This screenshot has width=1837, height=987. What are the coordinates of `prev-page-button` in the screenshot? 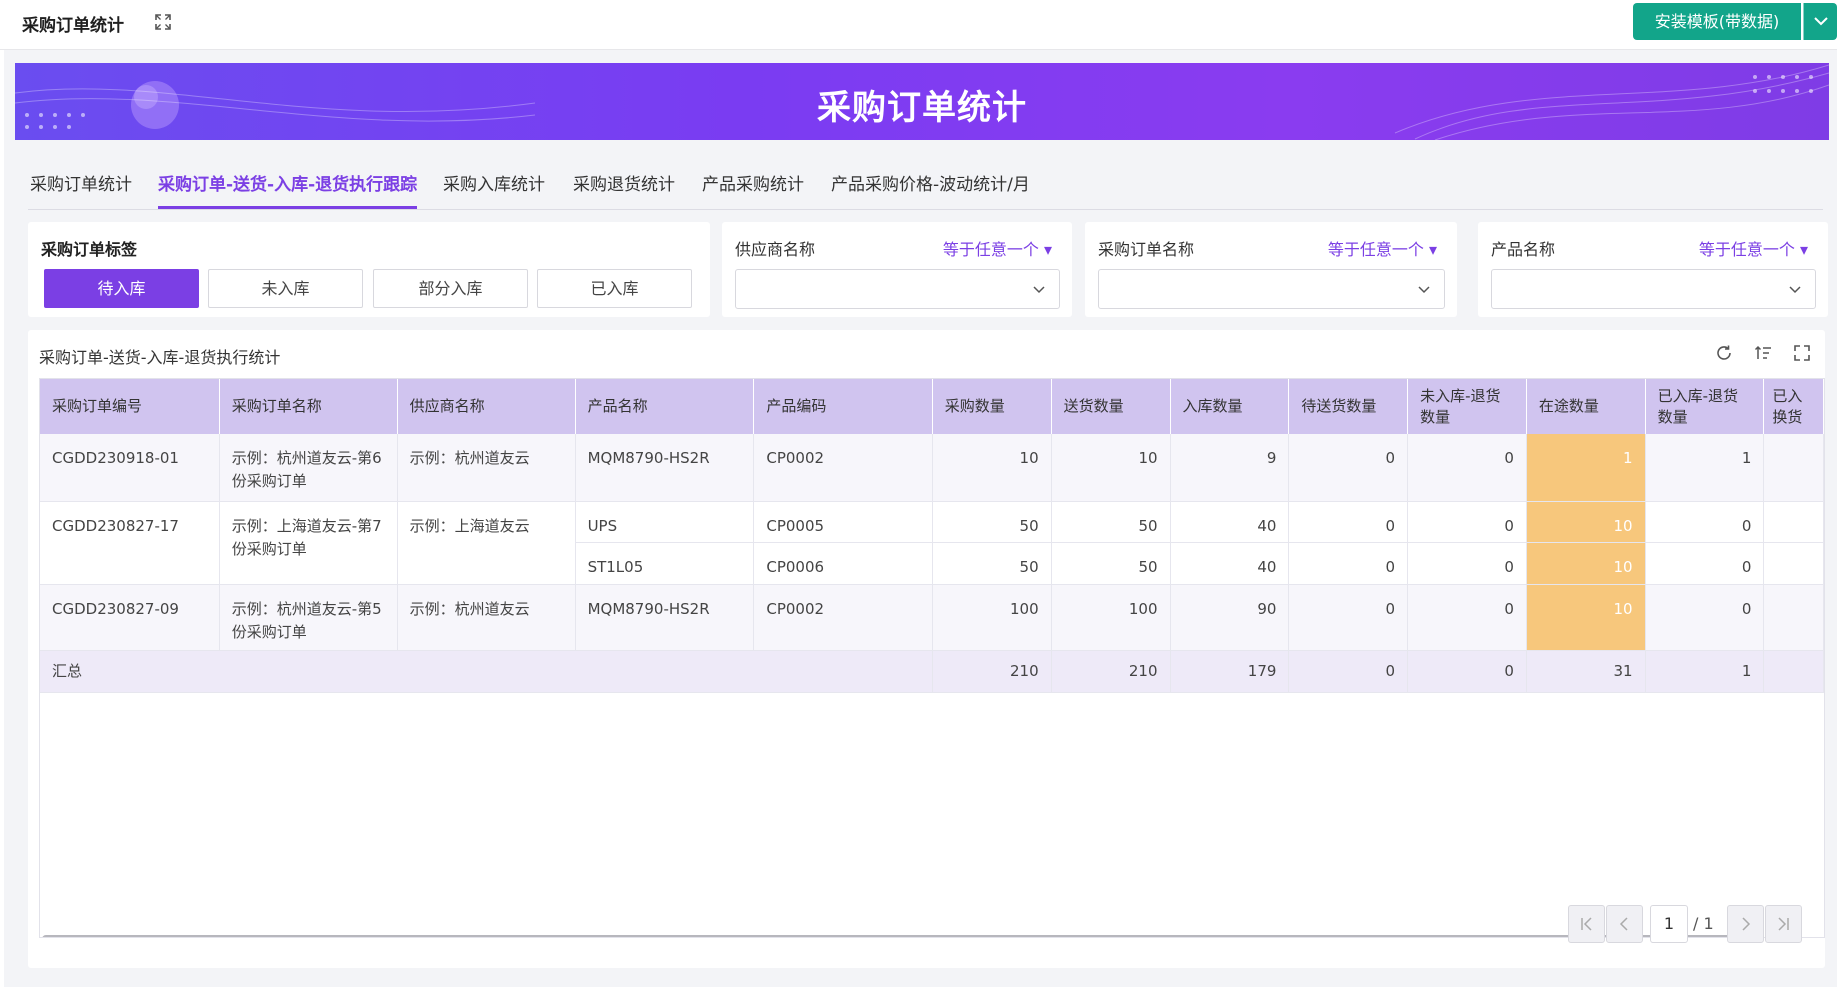 It's located at (1624, 924).